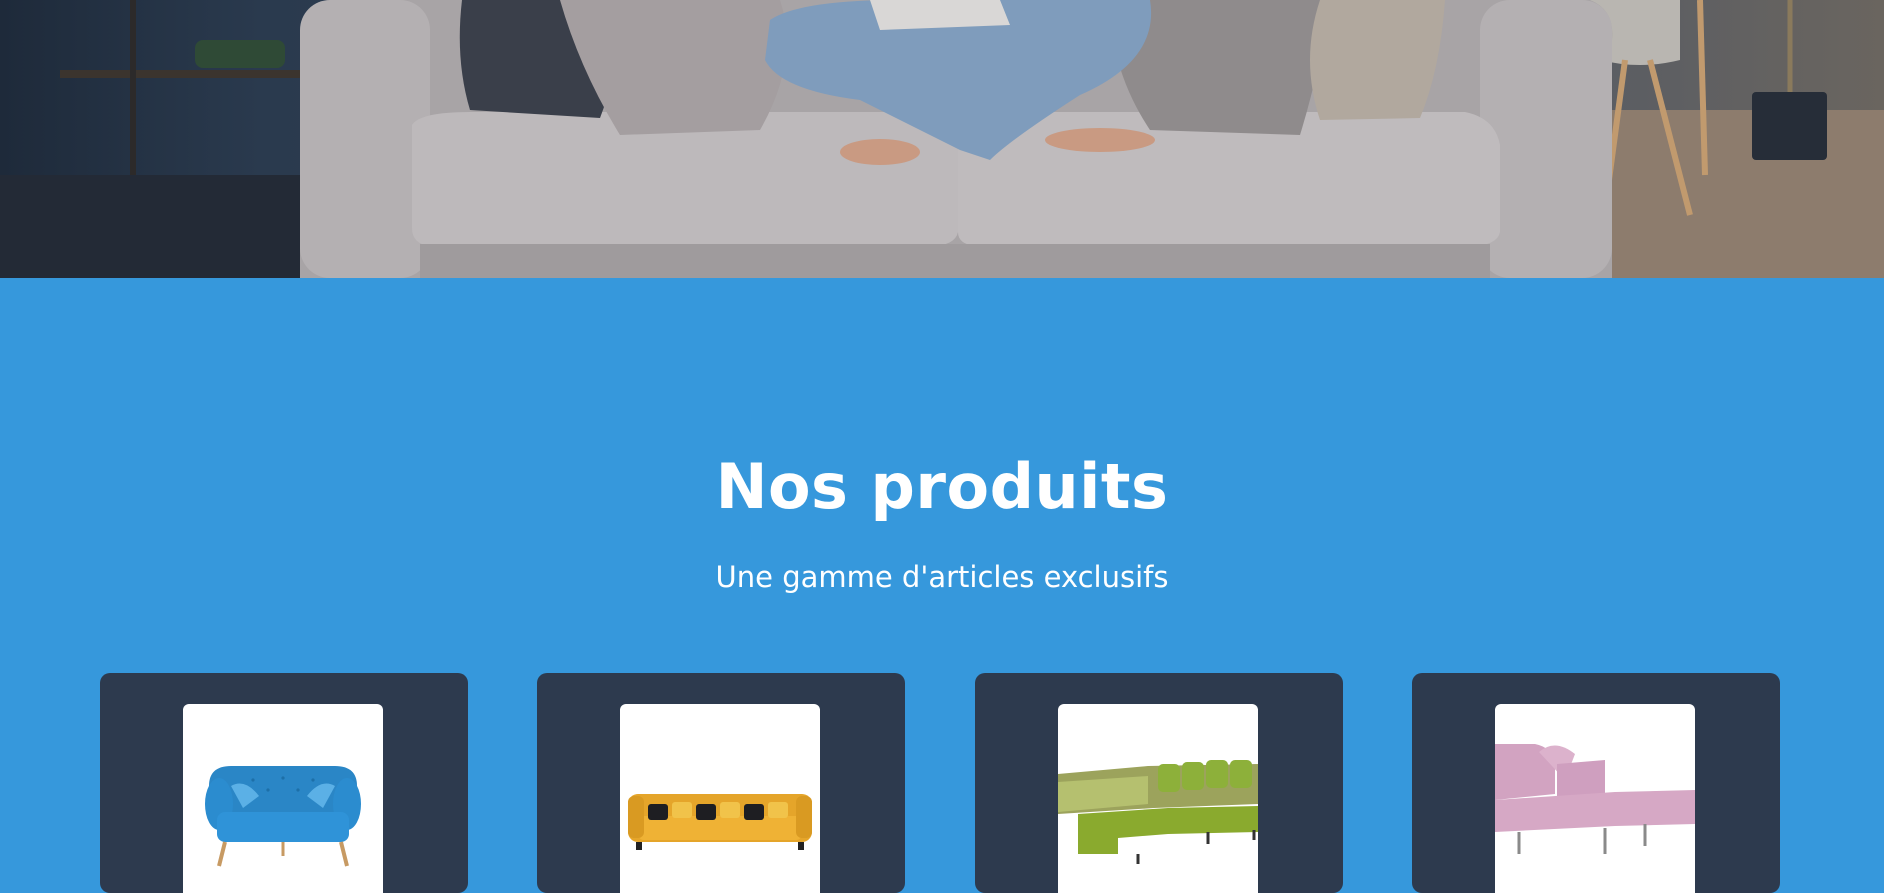  I want to click on section-subtitle: Une gamme d'articles exclusifs, so click(942, 577).